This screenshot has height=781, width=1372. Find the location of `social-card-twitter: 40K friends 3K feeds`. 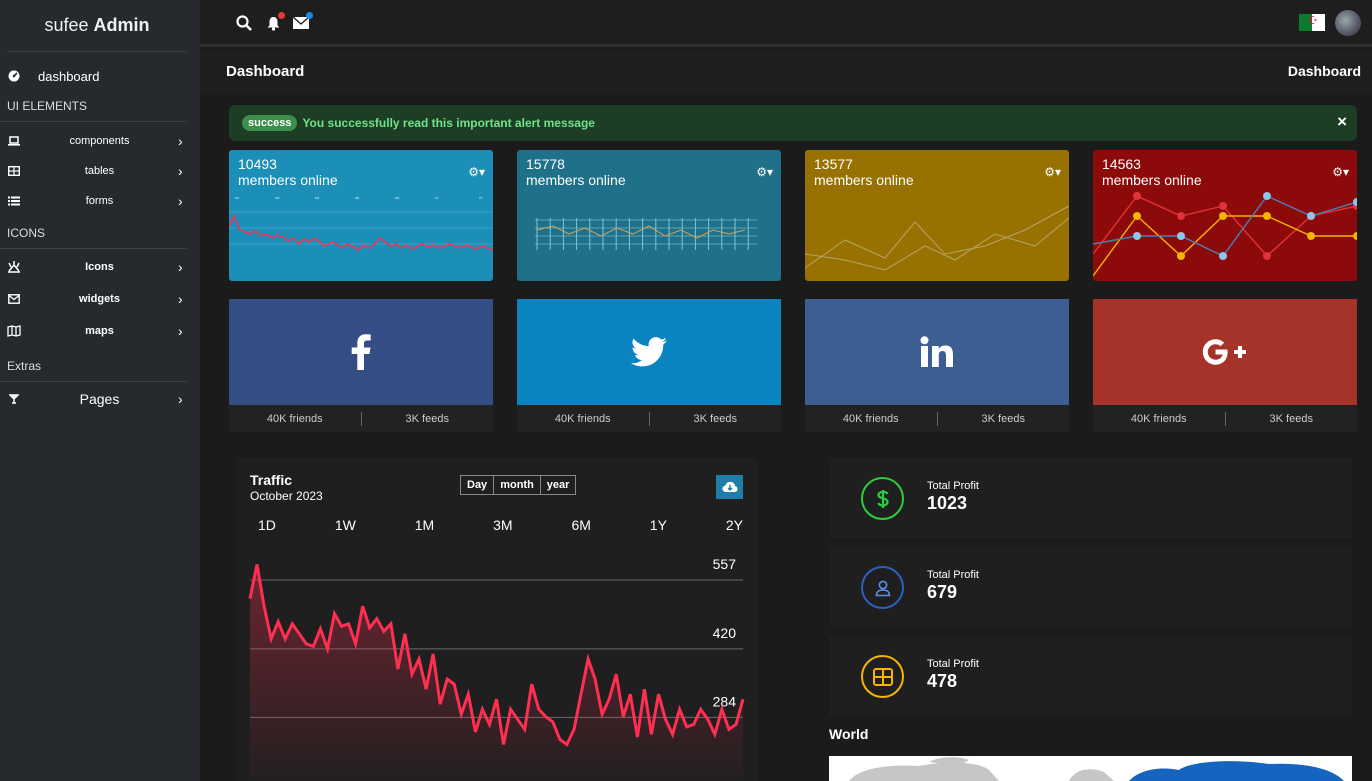

social-card-twitter: 40K friends 3K feeds is located at coordinates (649, 365).